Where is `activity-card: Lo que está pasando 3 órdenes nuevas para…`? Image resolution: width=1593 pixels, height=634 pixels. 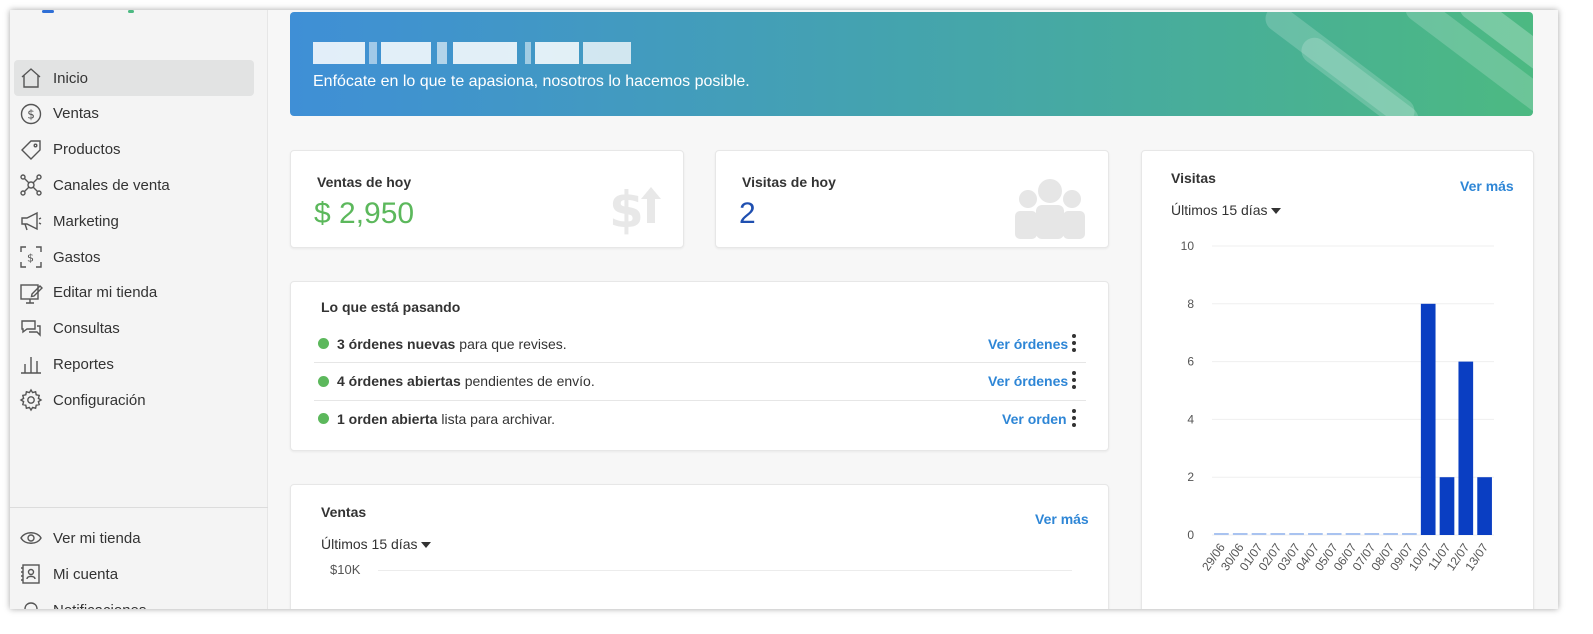 activity-card: Lo que está pasando 3 órdenes nuevas para… is located at coordinates (699, 366).